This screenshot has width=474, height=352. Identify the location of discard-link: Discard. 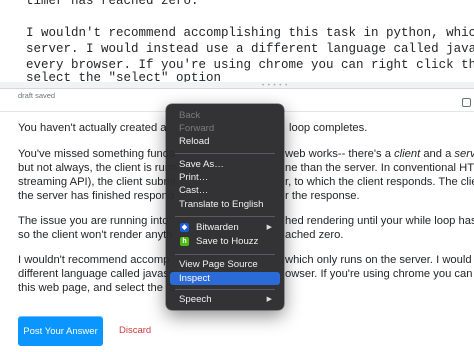
(135, 330).